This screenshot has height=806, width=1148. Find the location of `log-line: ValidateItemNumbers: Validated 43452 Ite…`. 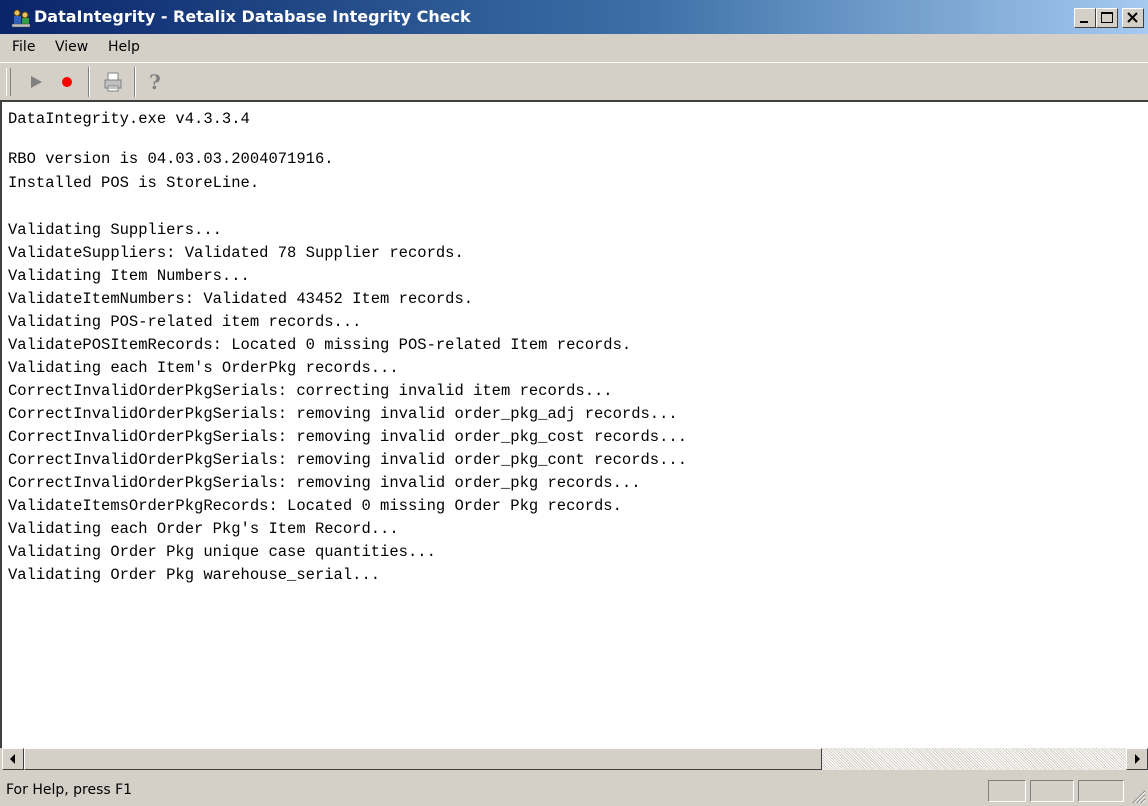

log-line: ValidateItemNumbers: Validated 43452 Ite… is located at coordinates (241, 299).